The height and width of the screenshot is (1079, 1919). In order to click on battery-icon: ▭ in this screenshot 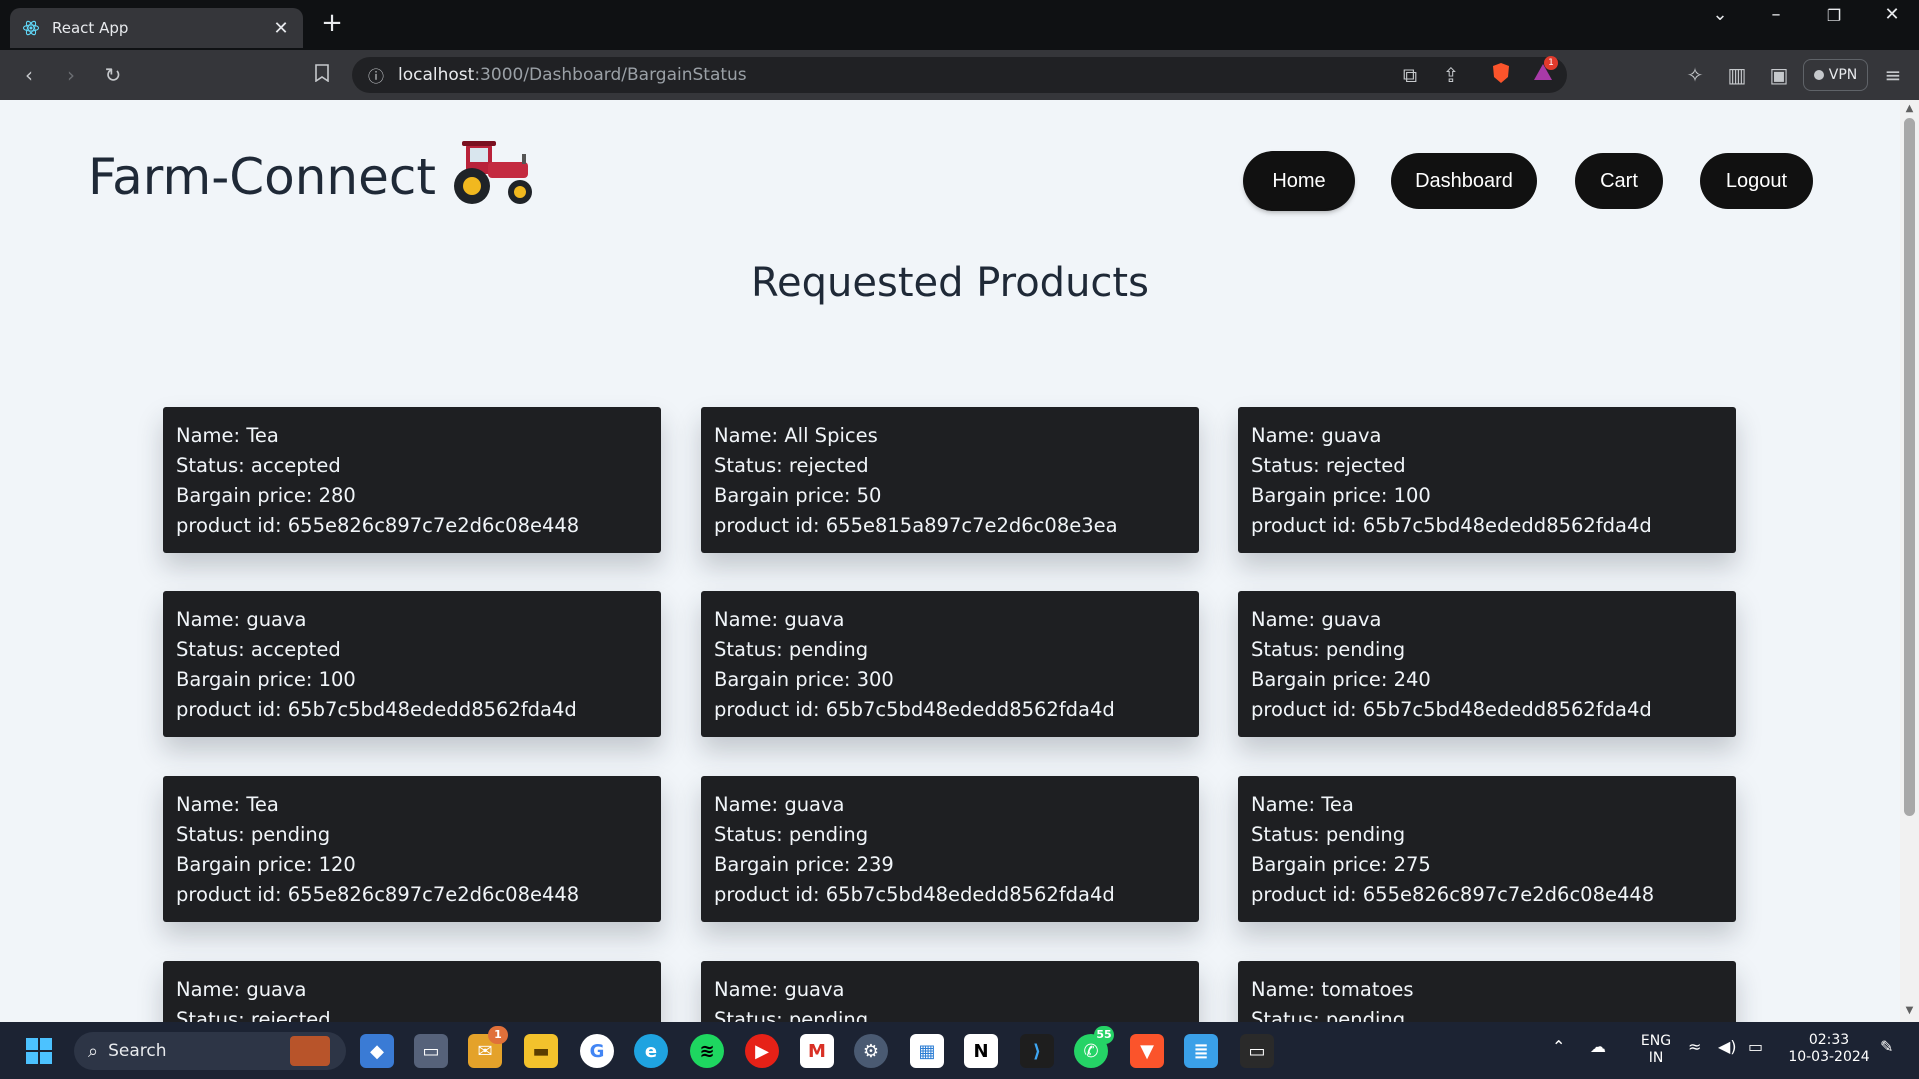, I will do `click(1755, 1046)`.